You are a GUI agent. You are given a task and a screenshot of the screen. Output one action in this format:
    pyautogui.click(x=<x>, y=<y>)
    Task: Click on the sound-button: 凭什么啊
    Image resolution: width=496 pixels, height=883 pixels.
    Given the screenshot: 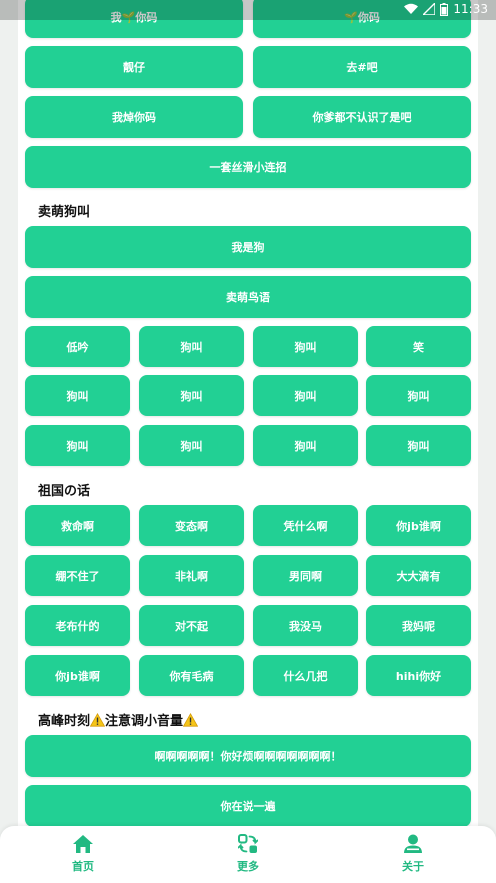 What is the action you would take?
    pyautogui.click(x=305, y=525)
    